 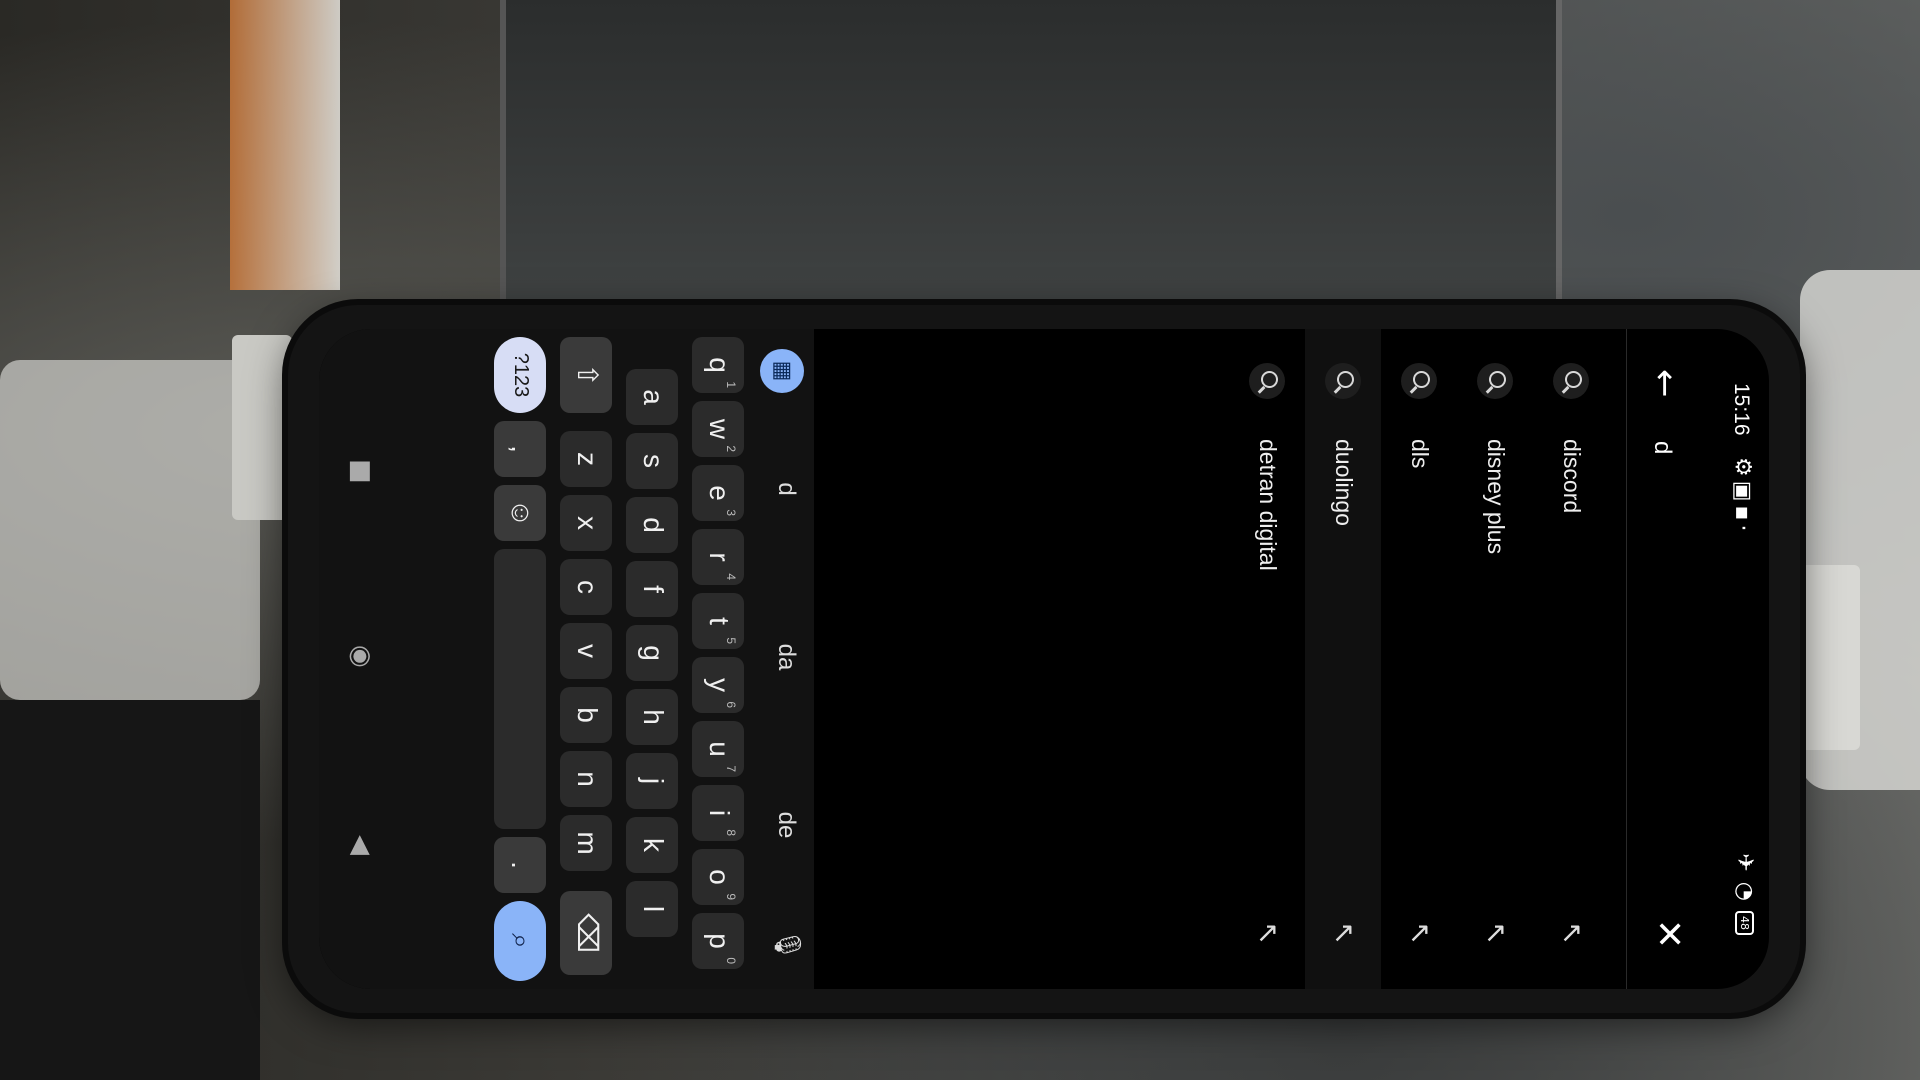 I want to click on key-r: r4, so click(x=718, y=557).